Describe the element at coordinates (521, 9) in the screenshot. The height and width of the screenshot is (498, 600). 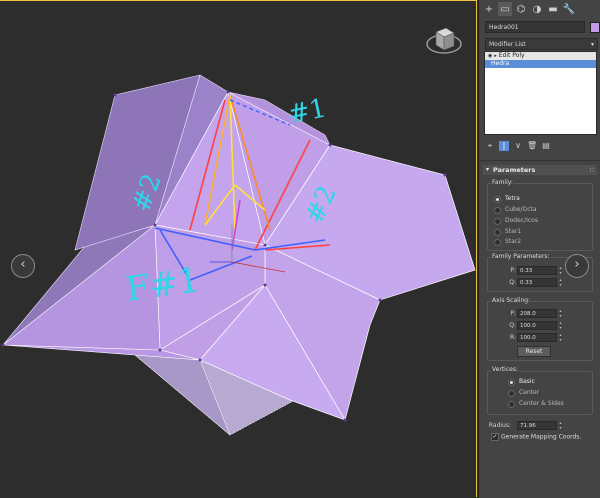
I see `hierarchy-tab-icon: ⌬` at that location.